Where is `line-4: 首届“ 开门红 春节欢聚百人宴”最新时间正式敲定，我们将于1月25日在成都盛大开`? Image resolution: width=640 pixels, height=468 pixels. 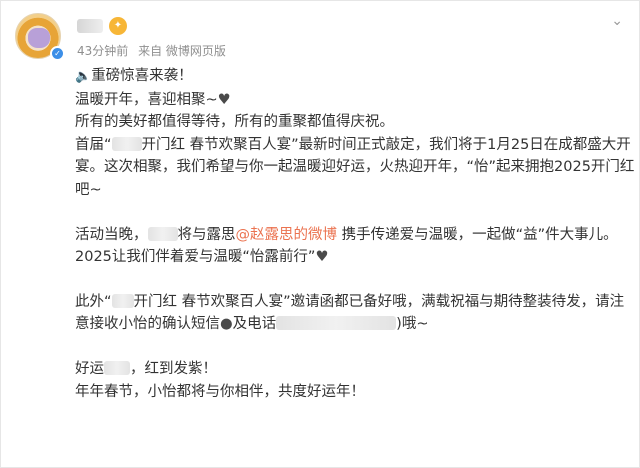 line-4: 首届“ 开门红 春节欢聚百人宴”最新时间正式敲定，我们将于1月25日在成都盛大开 is located at coordinates (353, 145).